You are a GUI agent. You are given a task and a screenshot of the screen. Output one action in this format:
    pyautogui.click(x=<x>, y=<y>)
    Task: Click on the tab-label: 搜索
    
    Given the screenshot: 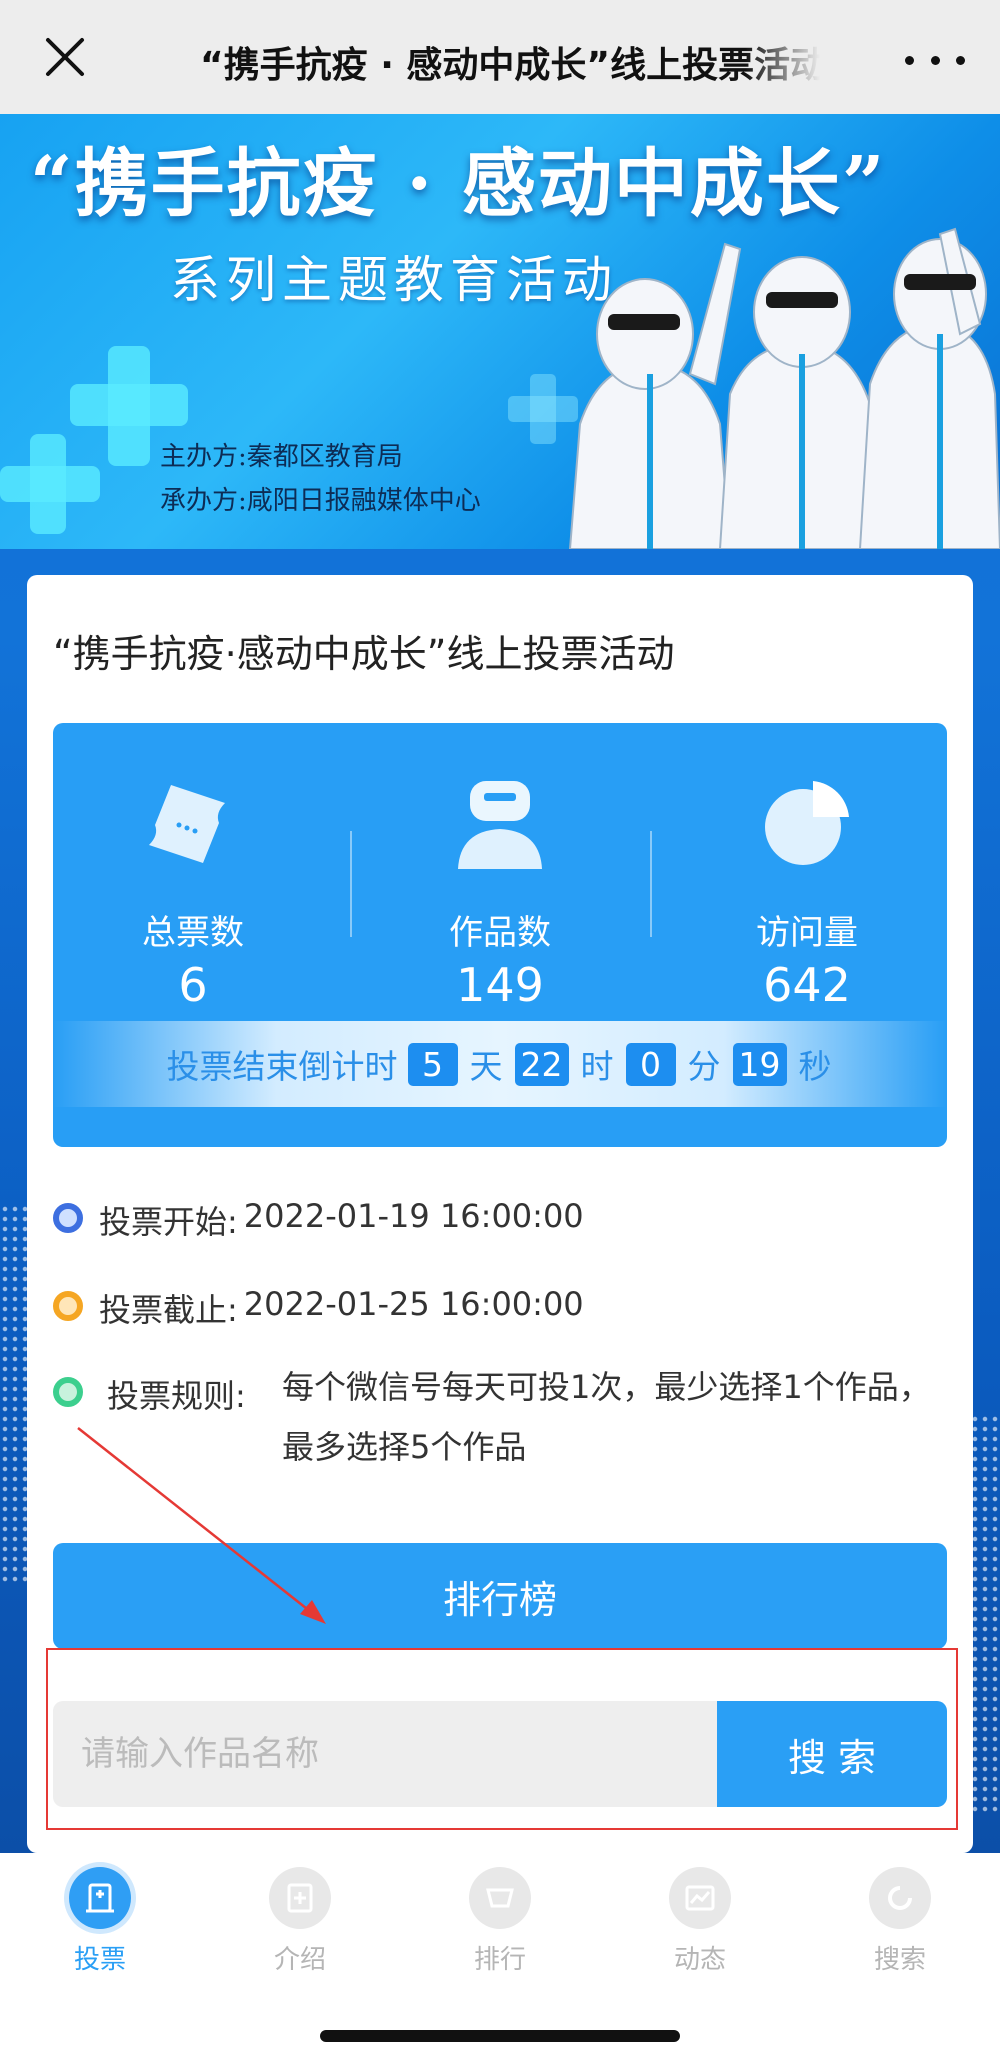 What is the action you would take?
    pyautogui.click(x=899, y=1960)
    